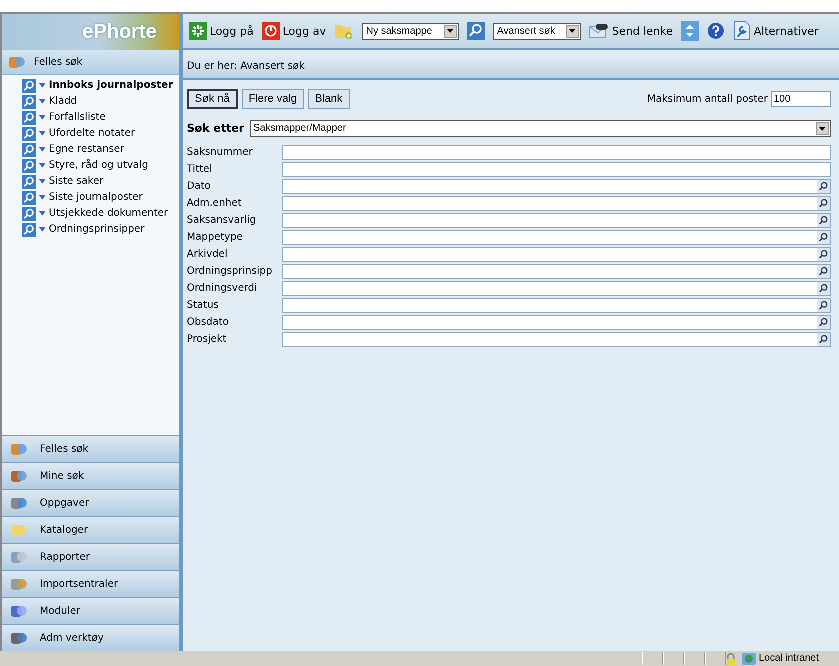  What do you see at coordinates (329, 99) in the screenshot?
I see `action-button: Blank` at bounding box center [329, 99].